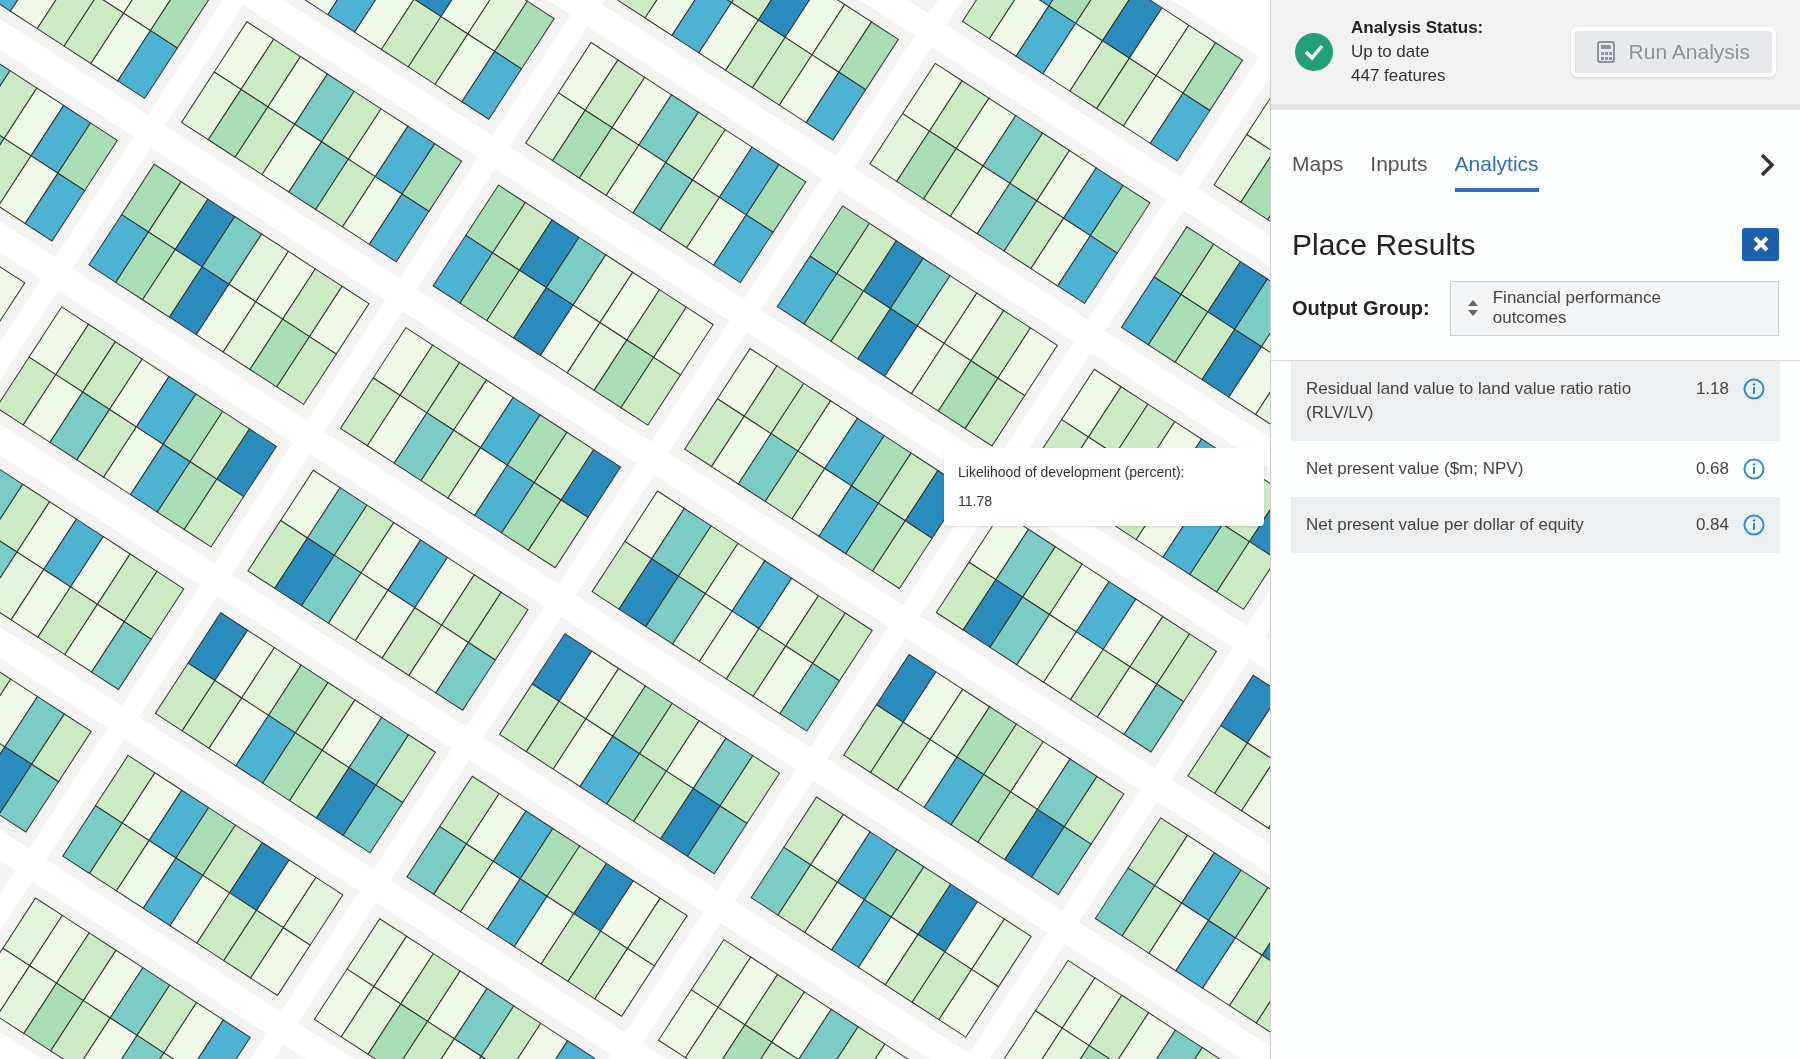 This screenshot has width=1800, height=1059. Describe the element at coordinates (1072, 472) in the screenshot. I see `tooltip-label: Likelihood of development (percent):` at that location.